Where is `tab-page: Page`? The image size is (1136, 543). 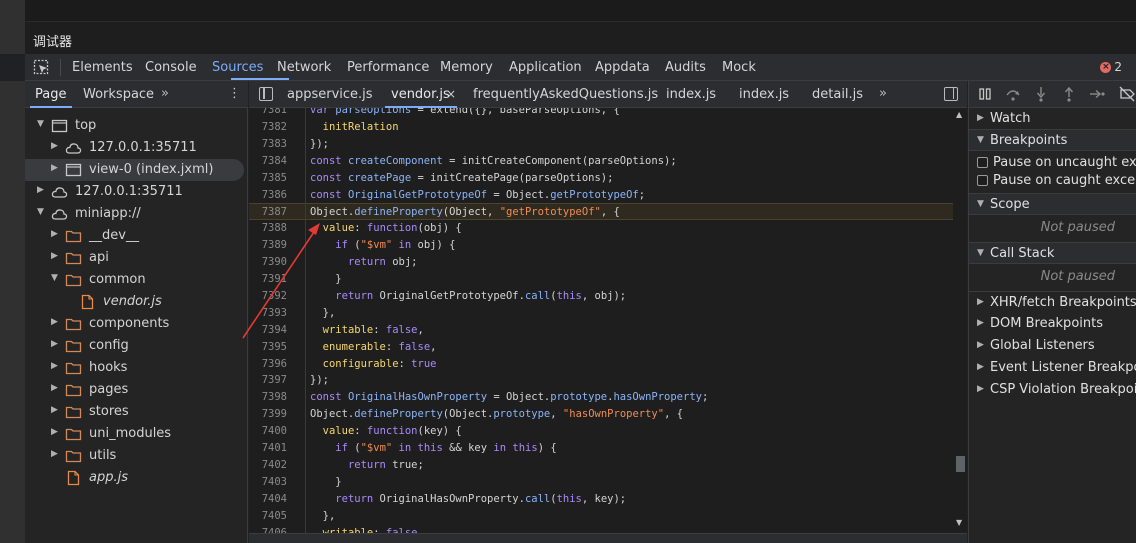 tab-page: Page is located at coordinates (50, 94).